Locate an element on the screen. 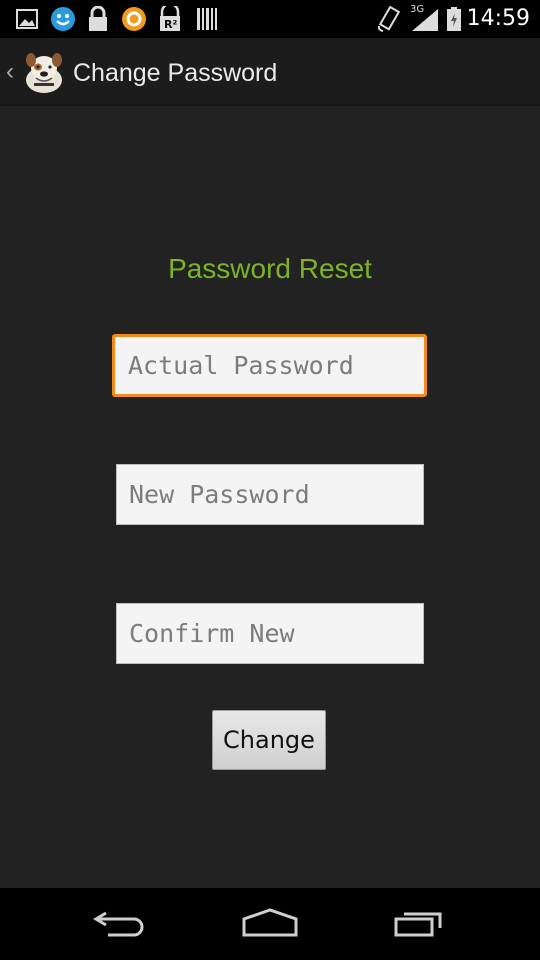 This screenshot has height=960, width=540. up-button: ‹ is located at coordinates (35, 72).